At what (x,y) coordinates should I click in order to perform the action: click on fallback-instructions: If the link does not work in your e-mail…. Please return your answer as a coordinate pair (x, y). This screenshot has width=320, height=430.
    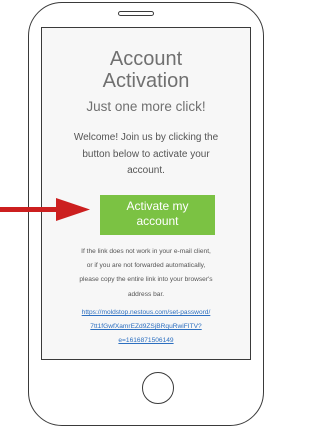
    Looking at the image, I should click on (146, 273).